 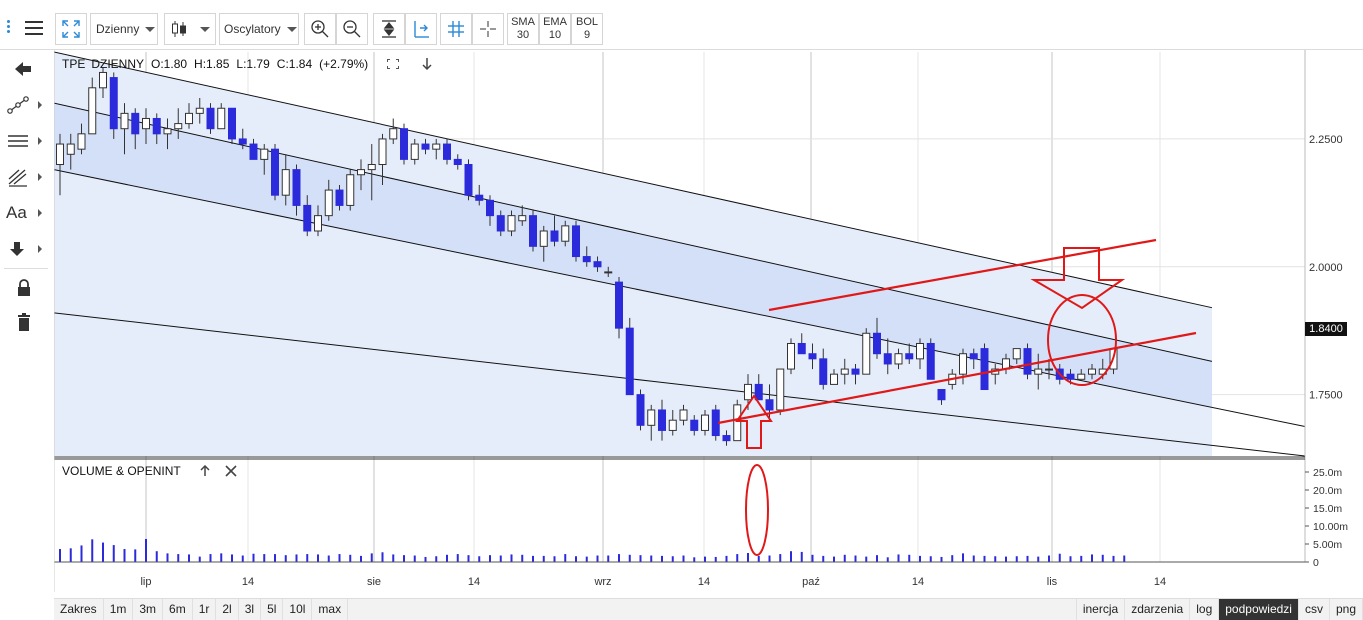 What do you see at coordinates (421, 29) in the screenshot?
I see `shift-end-button` at bounding box center [421, 29].